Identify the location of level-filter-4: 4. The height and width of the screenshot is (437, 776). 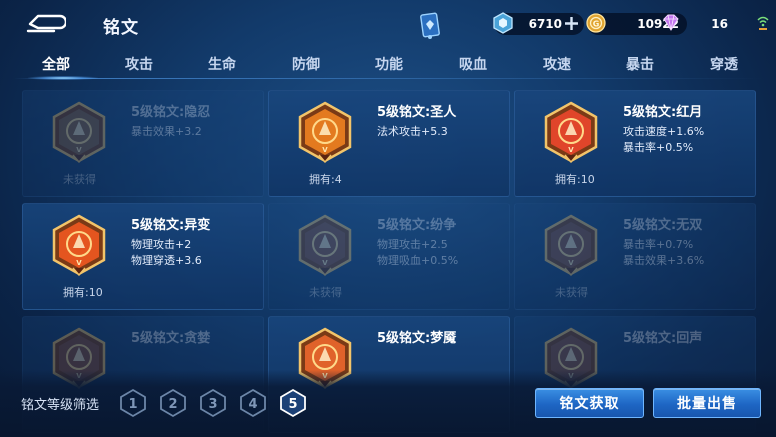
(253, 403).